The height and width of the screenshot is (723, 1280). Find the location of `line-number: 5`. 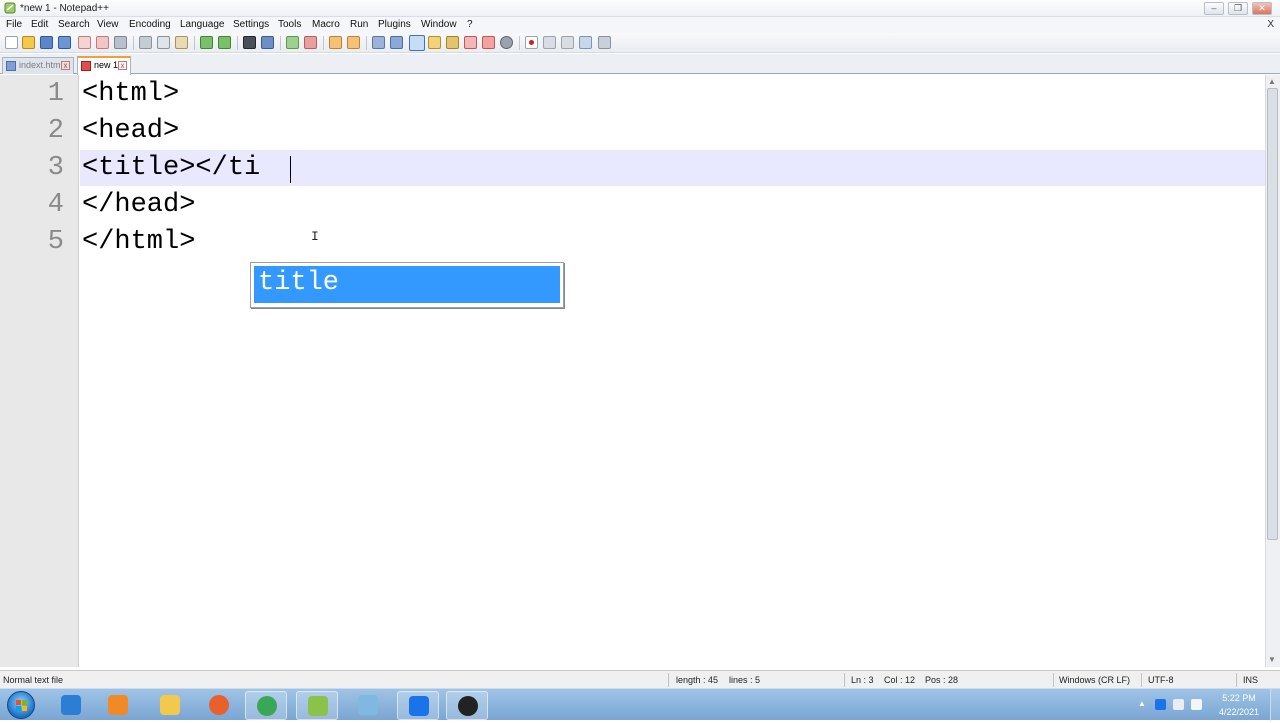

line-number: 5 is located at coordinates (55, 242).